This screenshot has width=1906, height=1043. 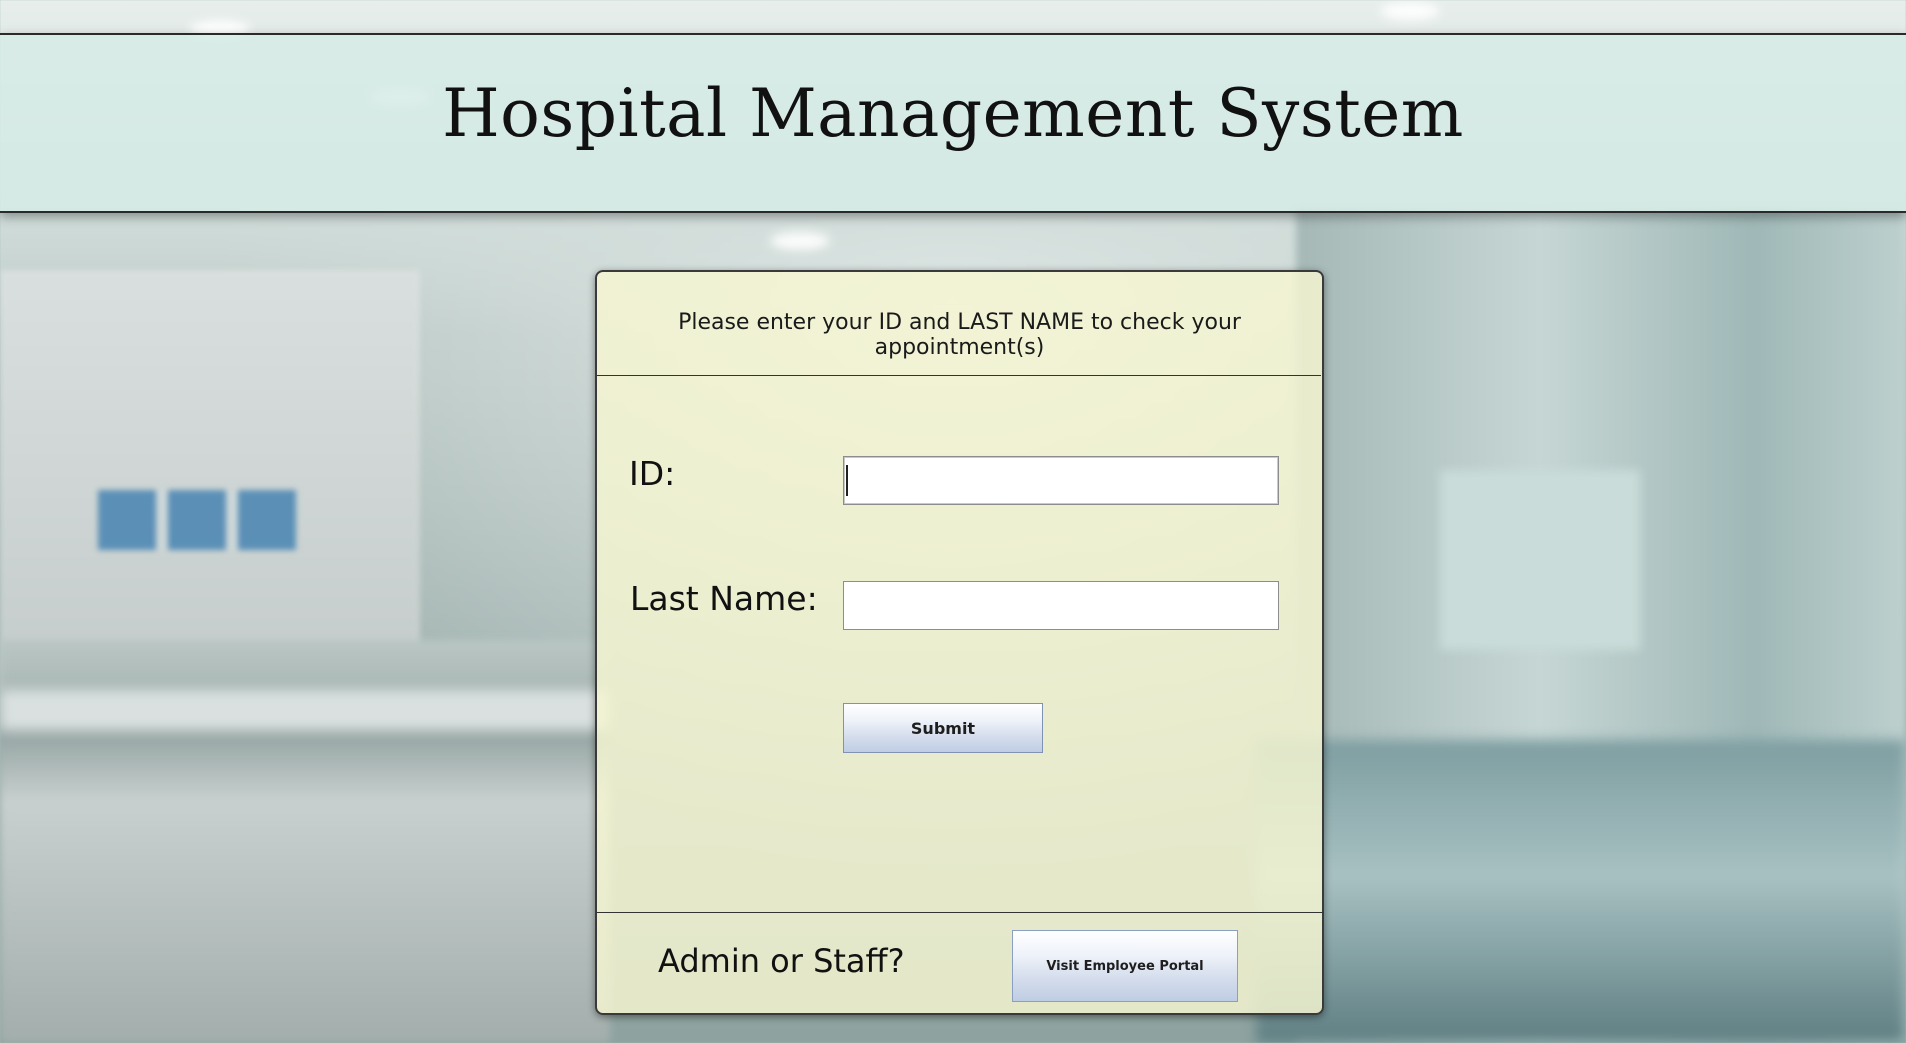 I want to click on admin-staff-prompt: Admin or Staff?, so click(x=781, y=961).